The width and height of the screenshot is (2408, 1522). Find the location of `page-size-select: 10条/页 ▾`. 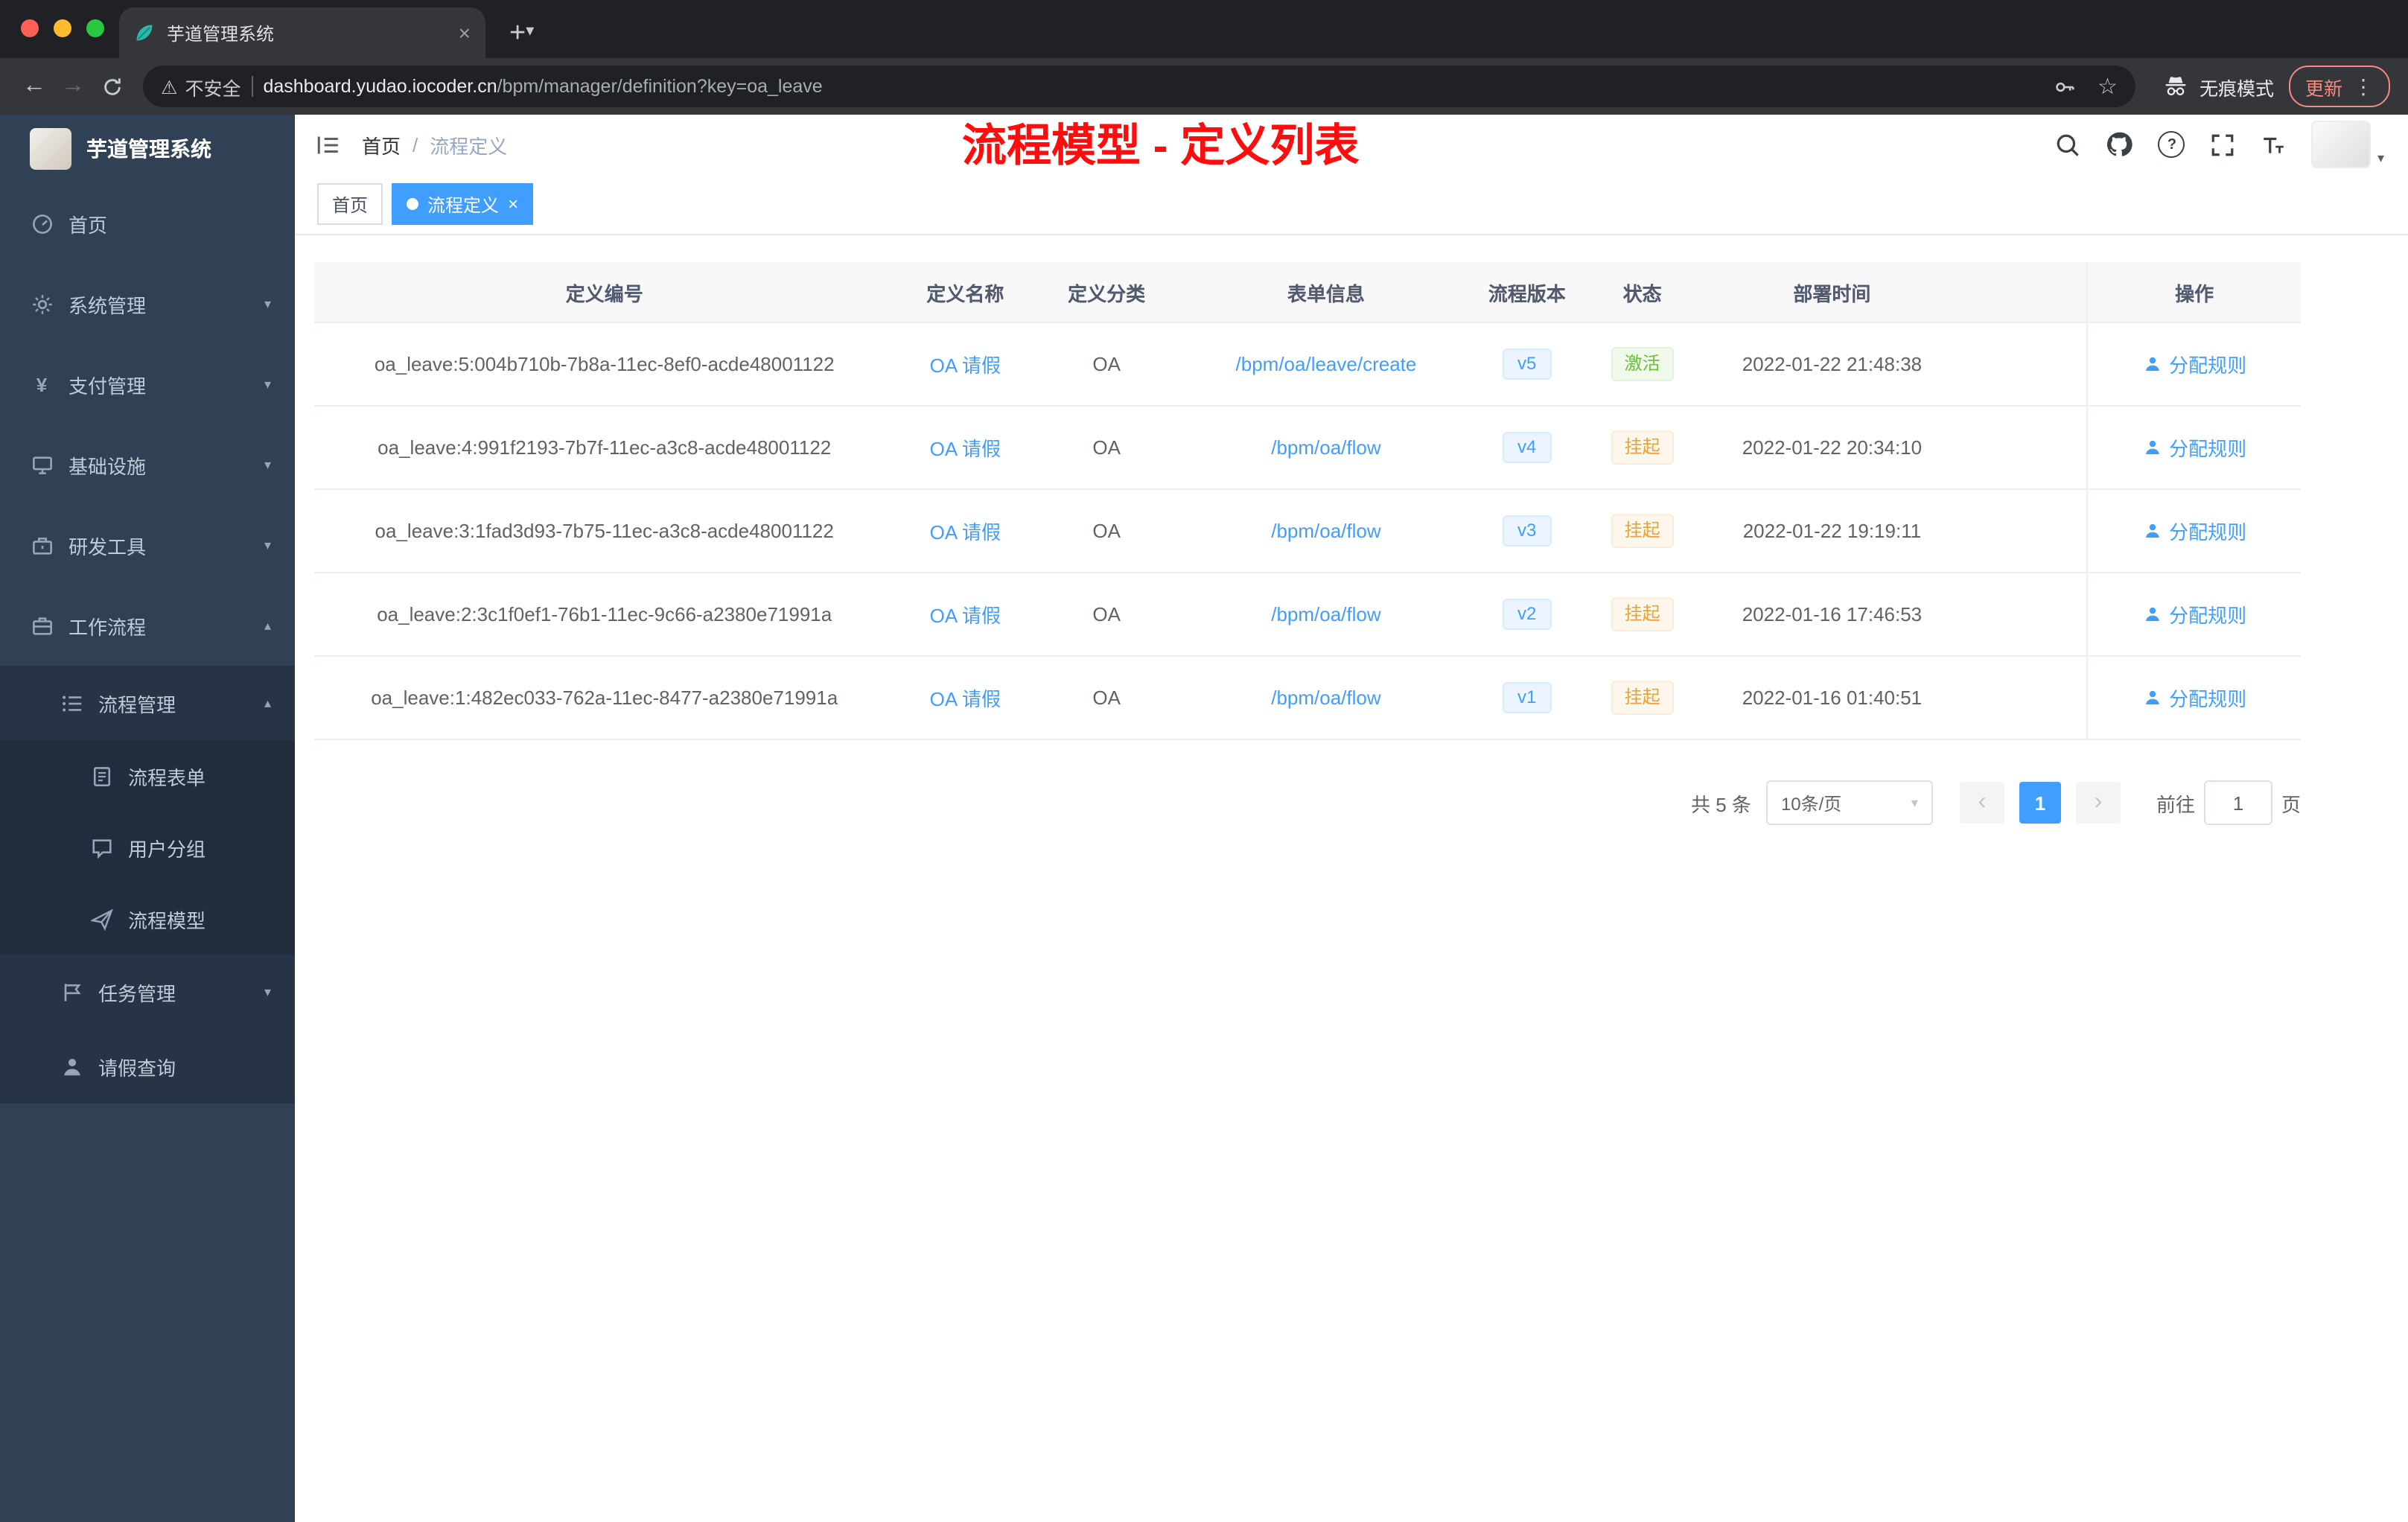

page-size-select: 10条/页 ▾ is located at coordinates (1849, 802).